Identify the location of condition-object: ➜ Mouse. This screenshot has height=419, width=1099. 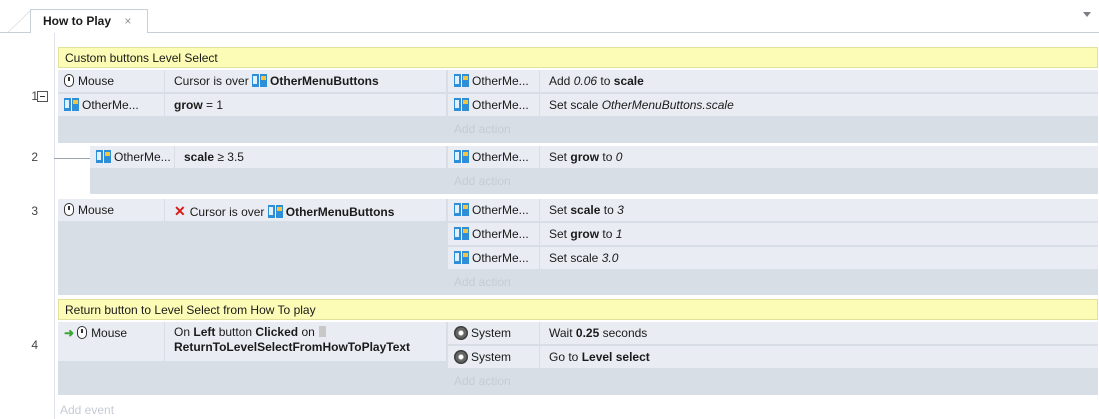
(111, 341).